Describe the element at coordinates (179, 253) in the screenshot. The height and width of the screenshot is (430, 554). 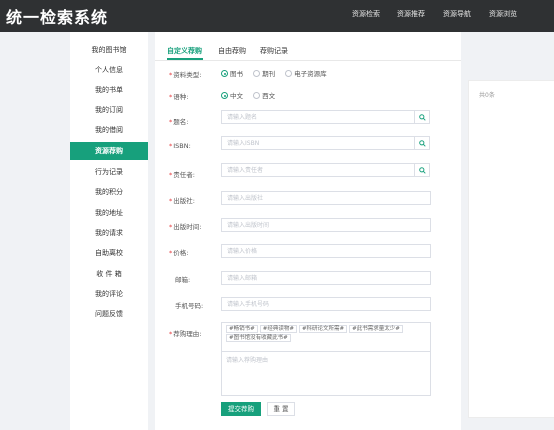
I see `price-label: *价格:` at that location.